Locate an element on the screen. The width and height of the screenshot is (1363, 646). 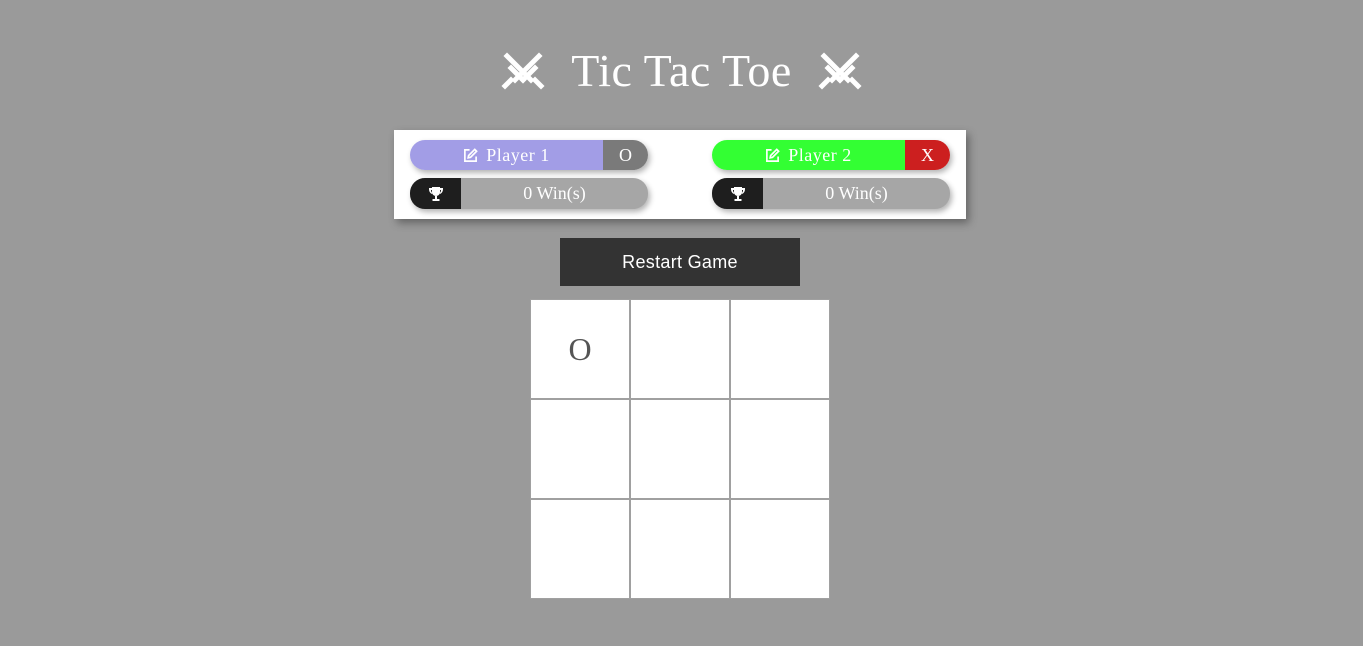
player-1-card: Player 1 O 0 Win(s) is located at coordinates (529, 174).